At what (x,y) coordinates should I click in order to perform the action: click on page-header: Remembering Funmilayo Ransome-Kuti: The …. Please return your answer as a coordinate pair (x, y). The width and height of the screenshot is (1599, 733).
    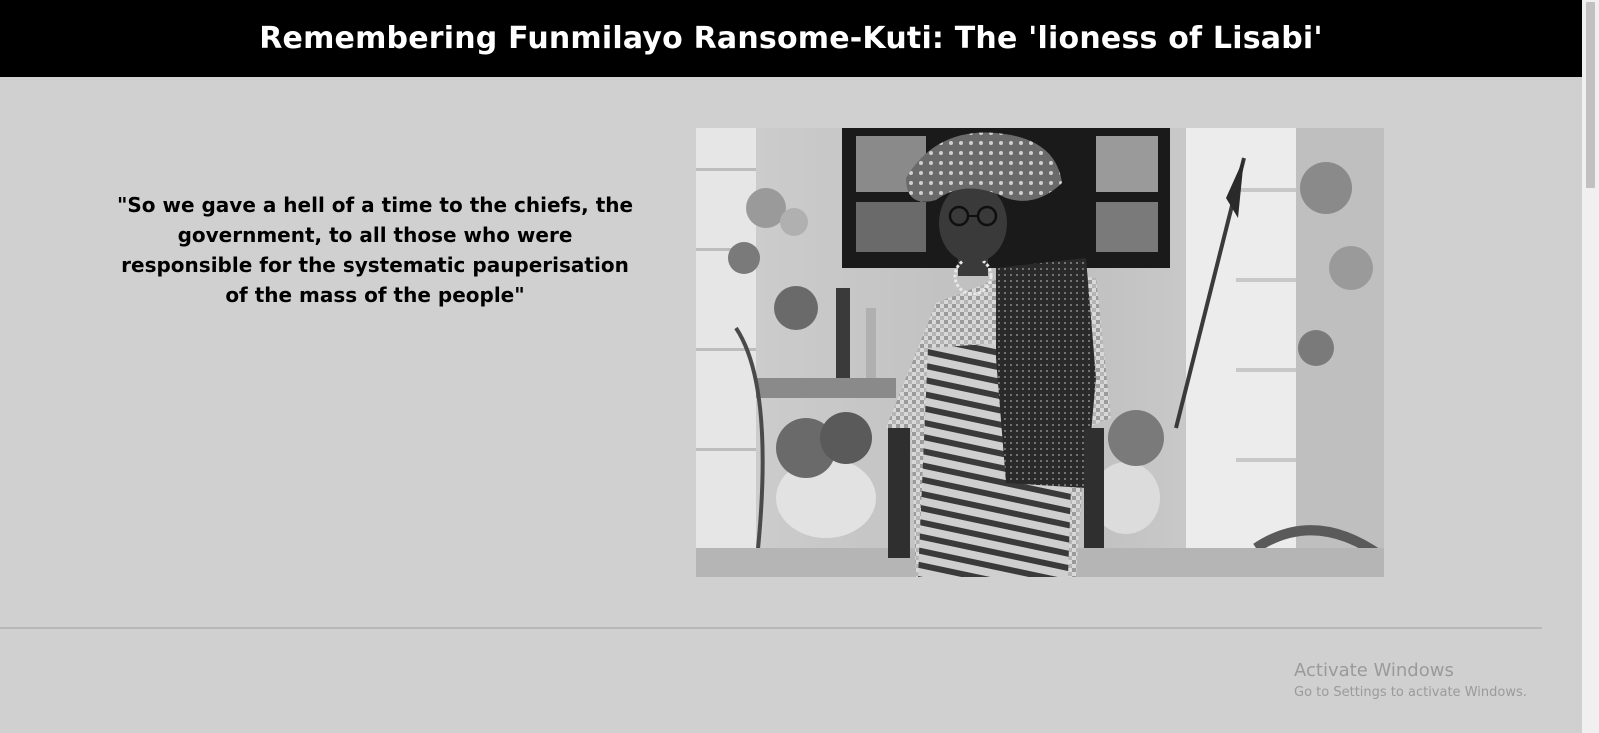
    Looking at the image, I should click on (791, 38).